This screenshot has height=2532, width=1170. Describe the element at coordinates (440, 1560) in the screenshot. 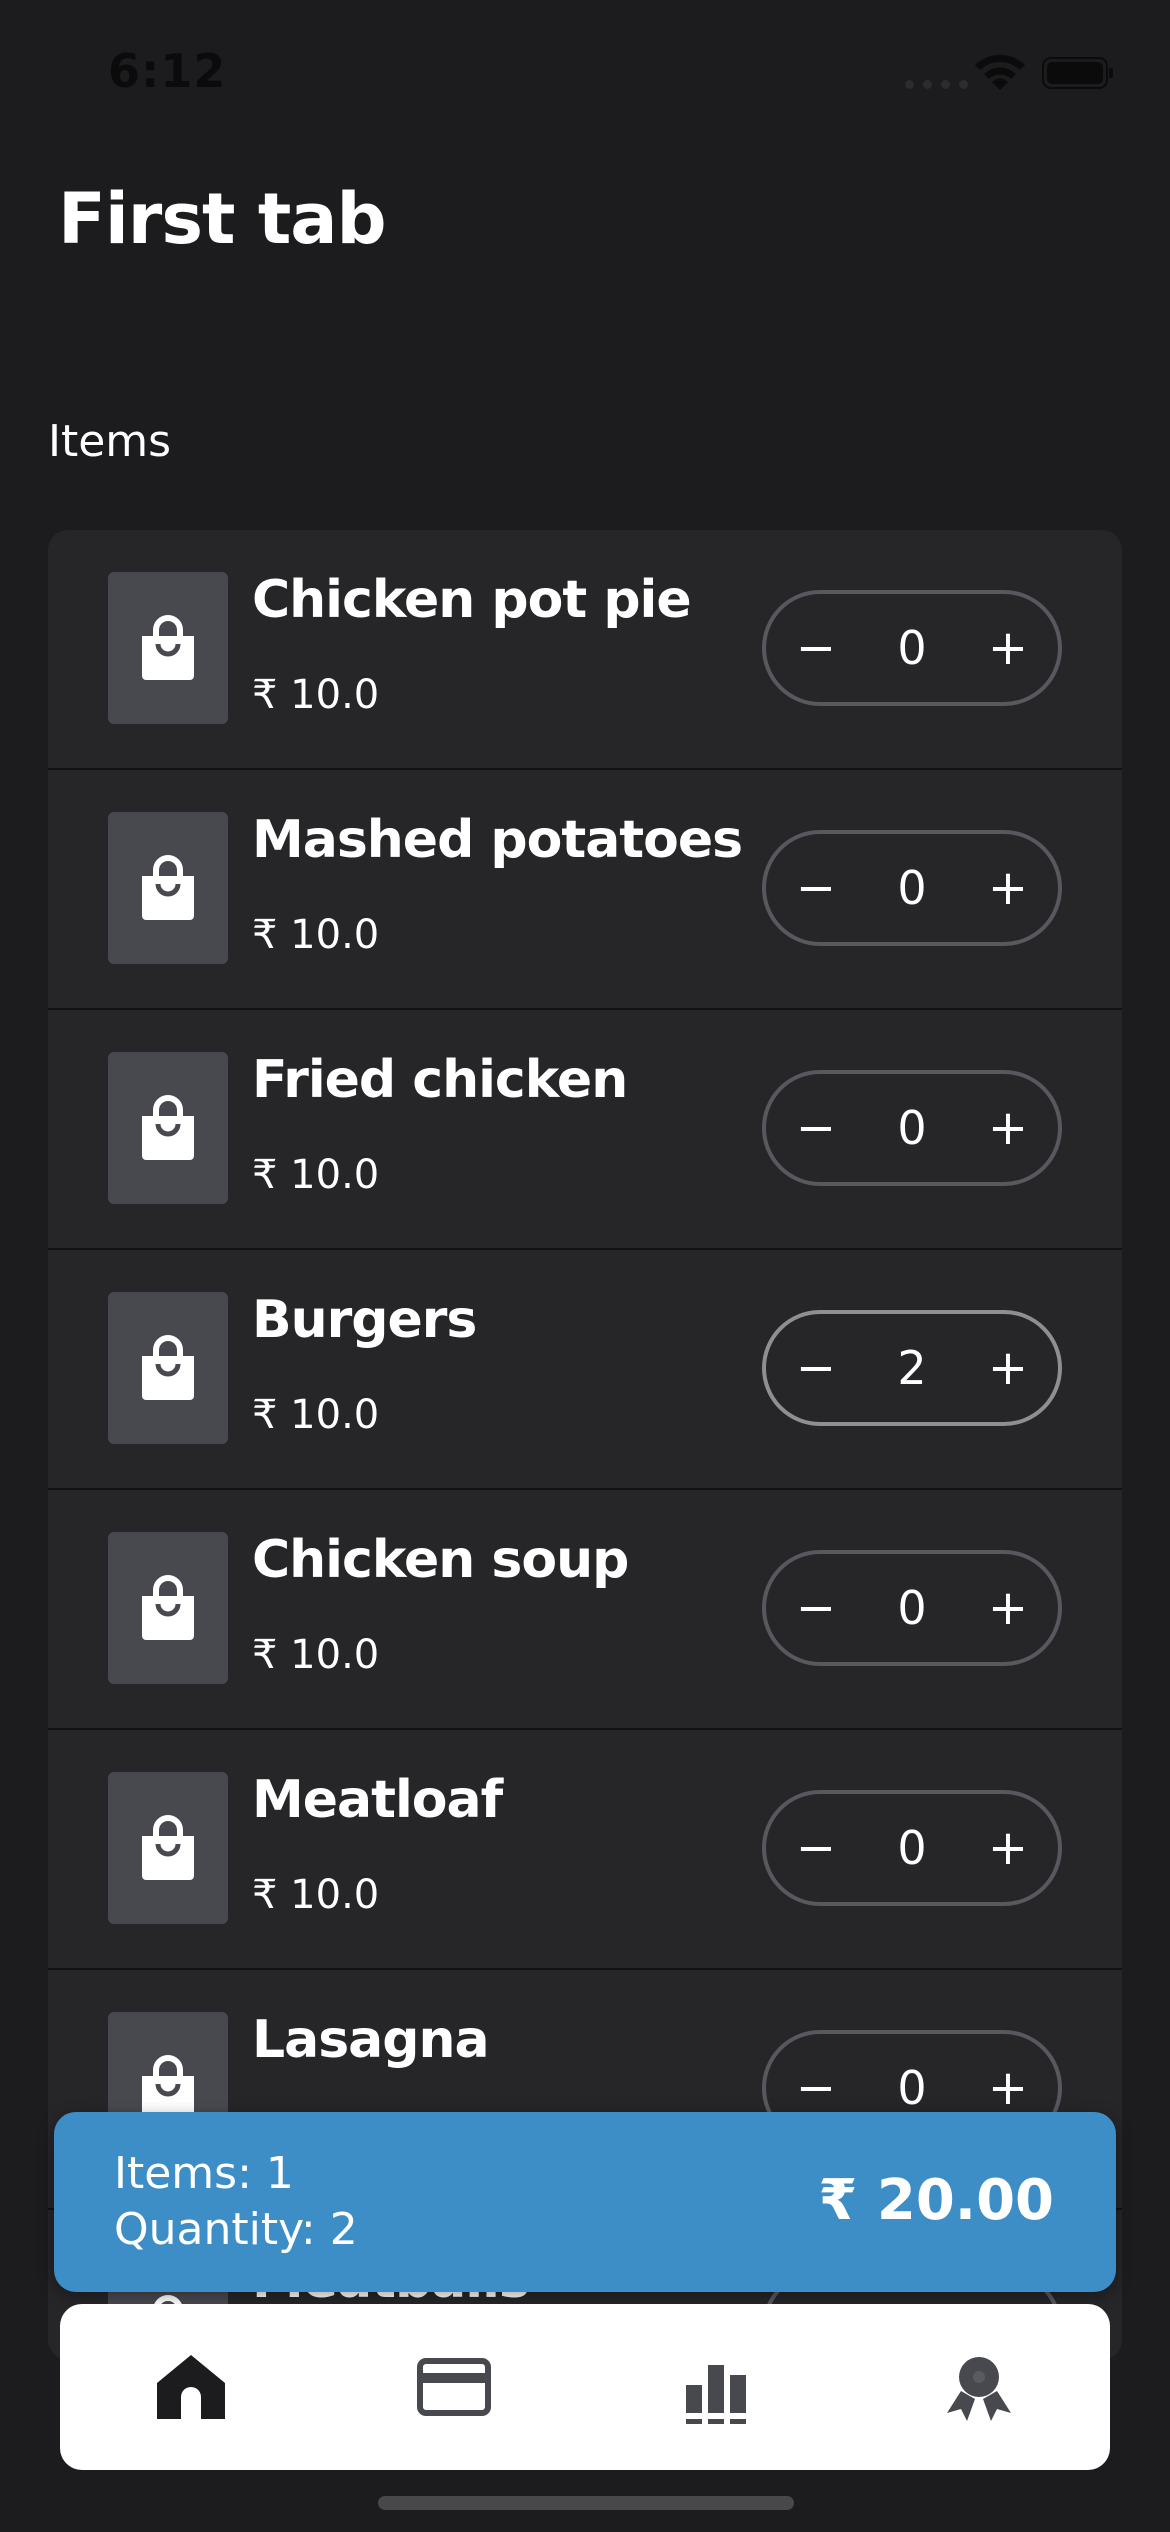

I see `item-name: Chicken soup` at that location.